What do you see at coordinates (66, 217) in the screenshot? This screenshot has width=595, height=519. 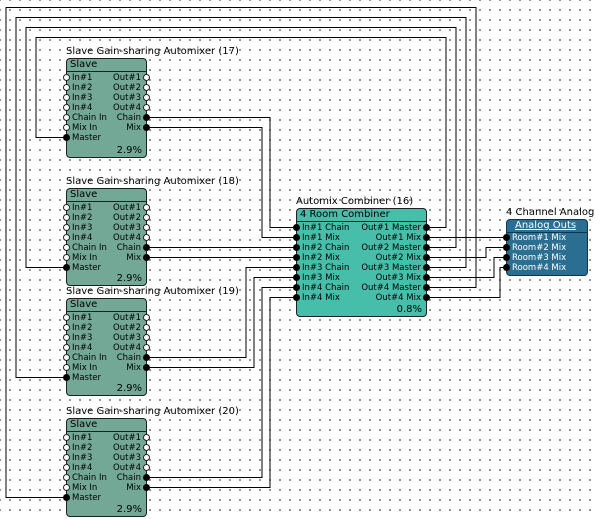 I see `automixer-18-in2-port` at bounding box center [66, 217].